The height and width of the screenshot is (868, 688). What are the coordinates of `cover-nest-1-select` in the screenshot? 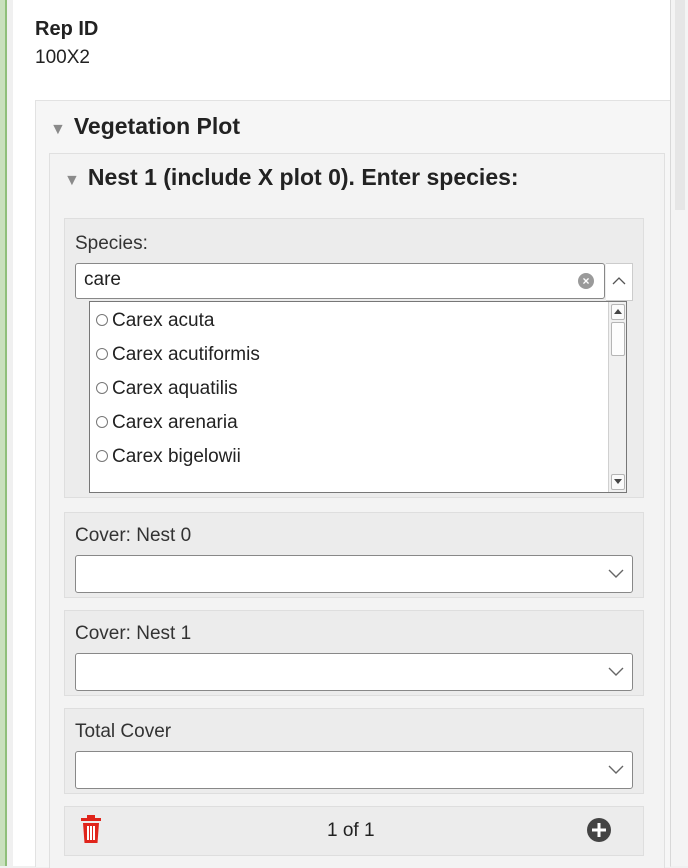 It's located at (354, 672).